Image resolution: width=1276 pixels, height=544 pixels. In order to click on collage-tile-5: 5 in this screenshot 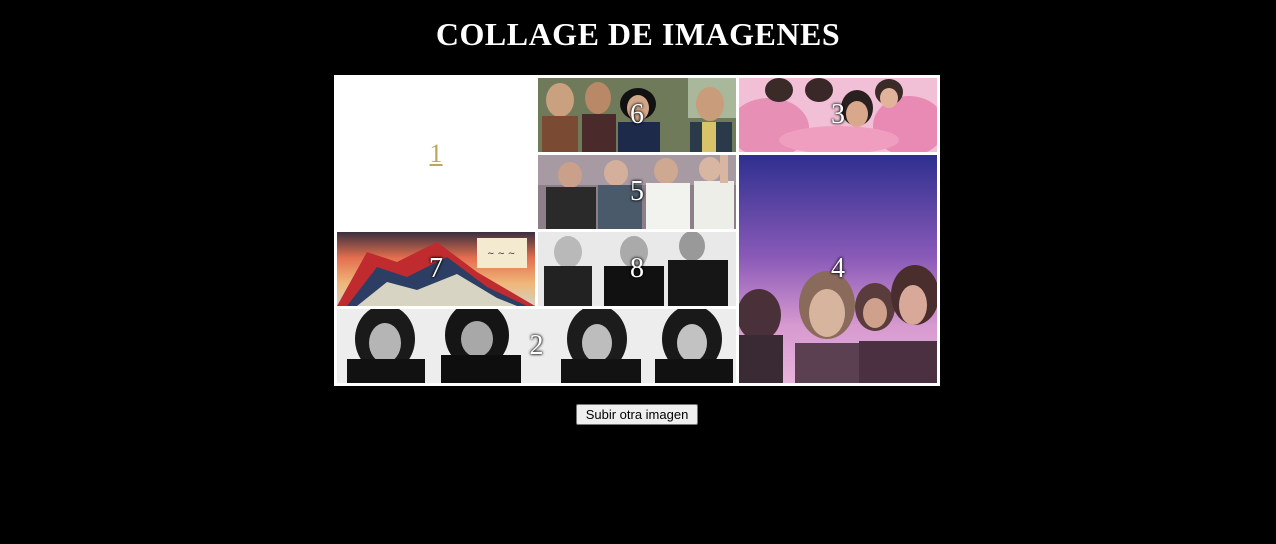, I will do `click(637, 192)`.